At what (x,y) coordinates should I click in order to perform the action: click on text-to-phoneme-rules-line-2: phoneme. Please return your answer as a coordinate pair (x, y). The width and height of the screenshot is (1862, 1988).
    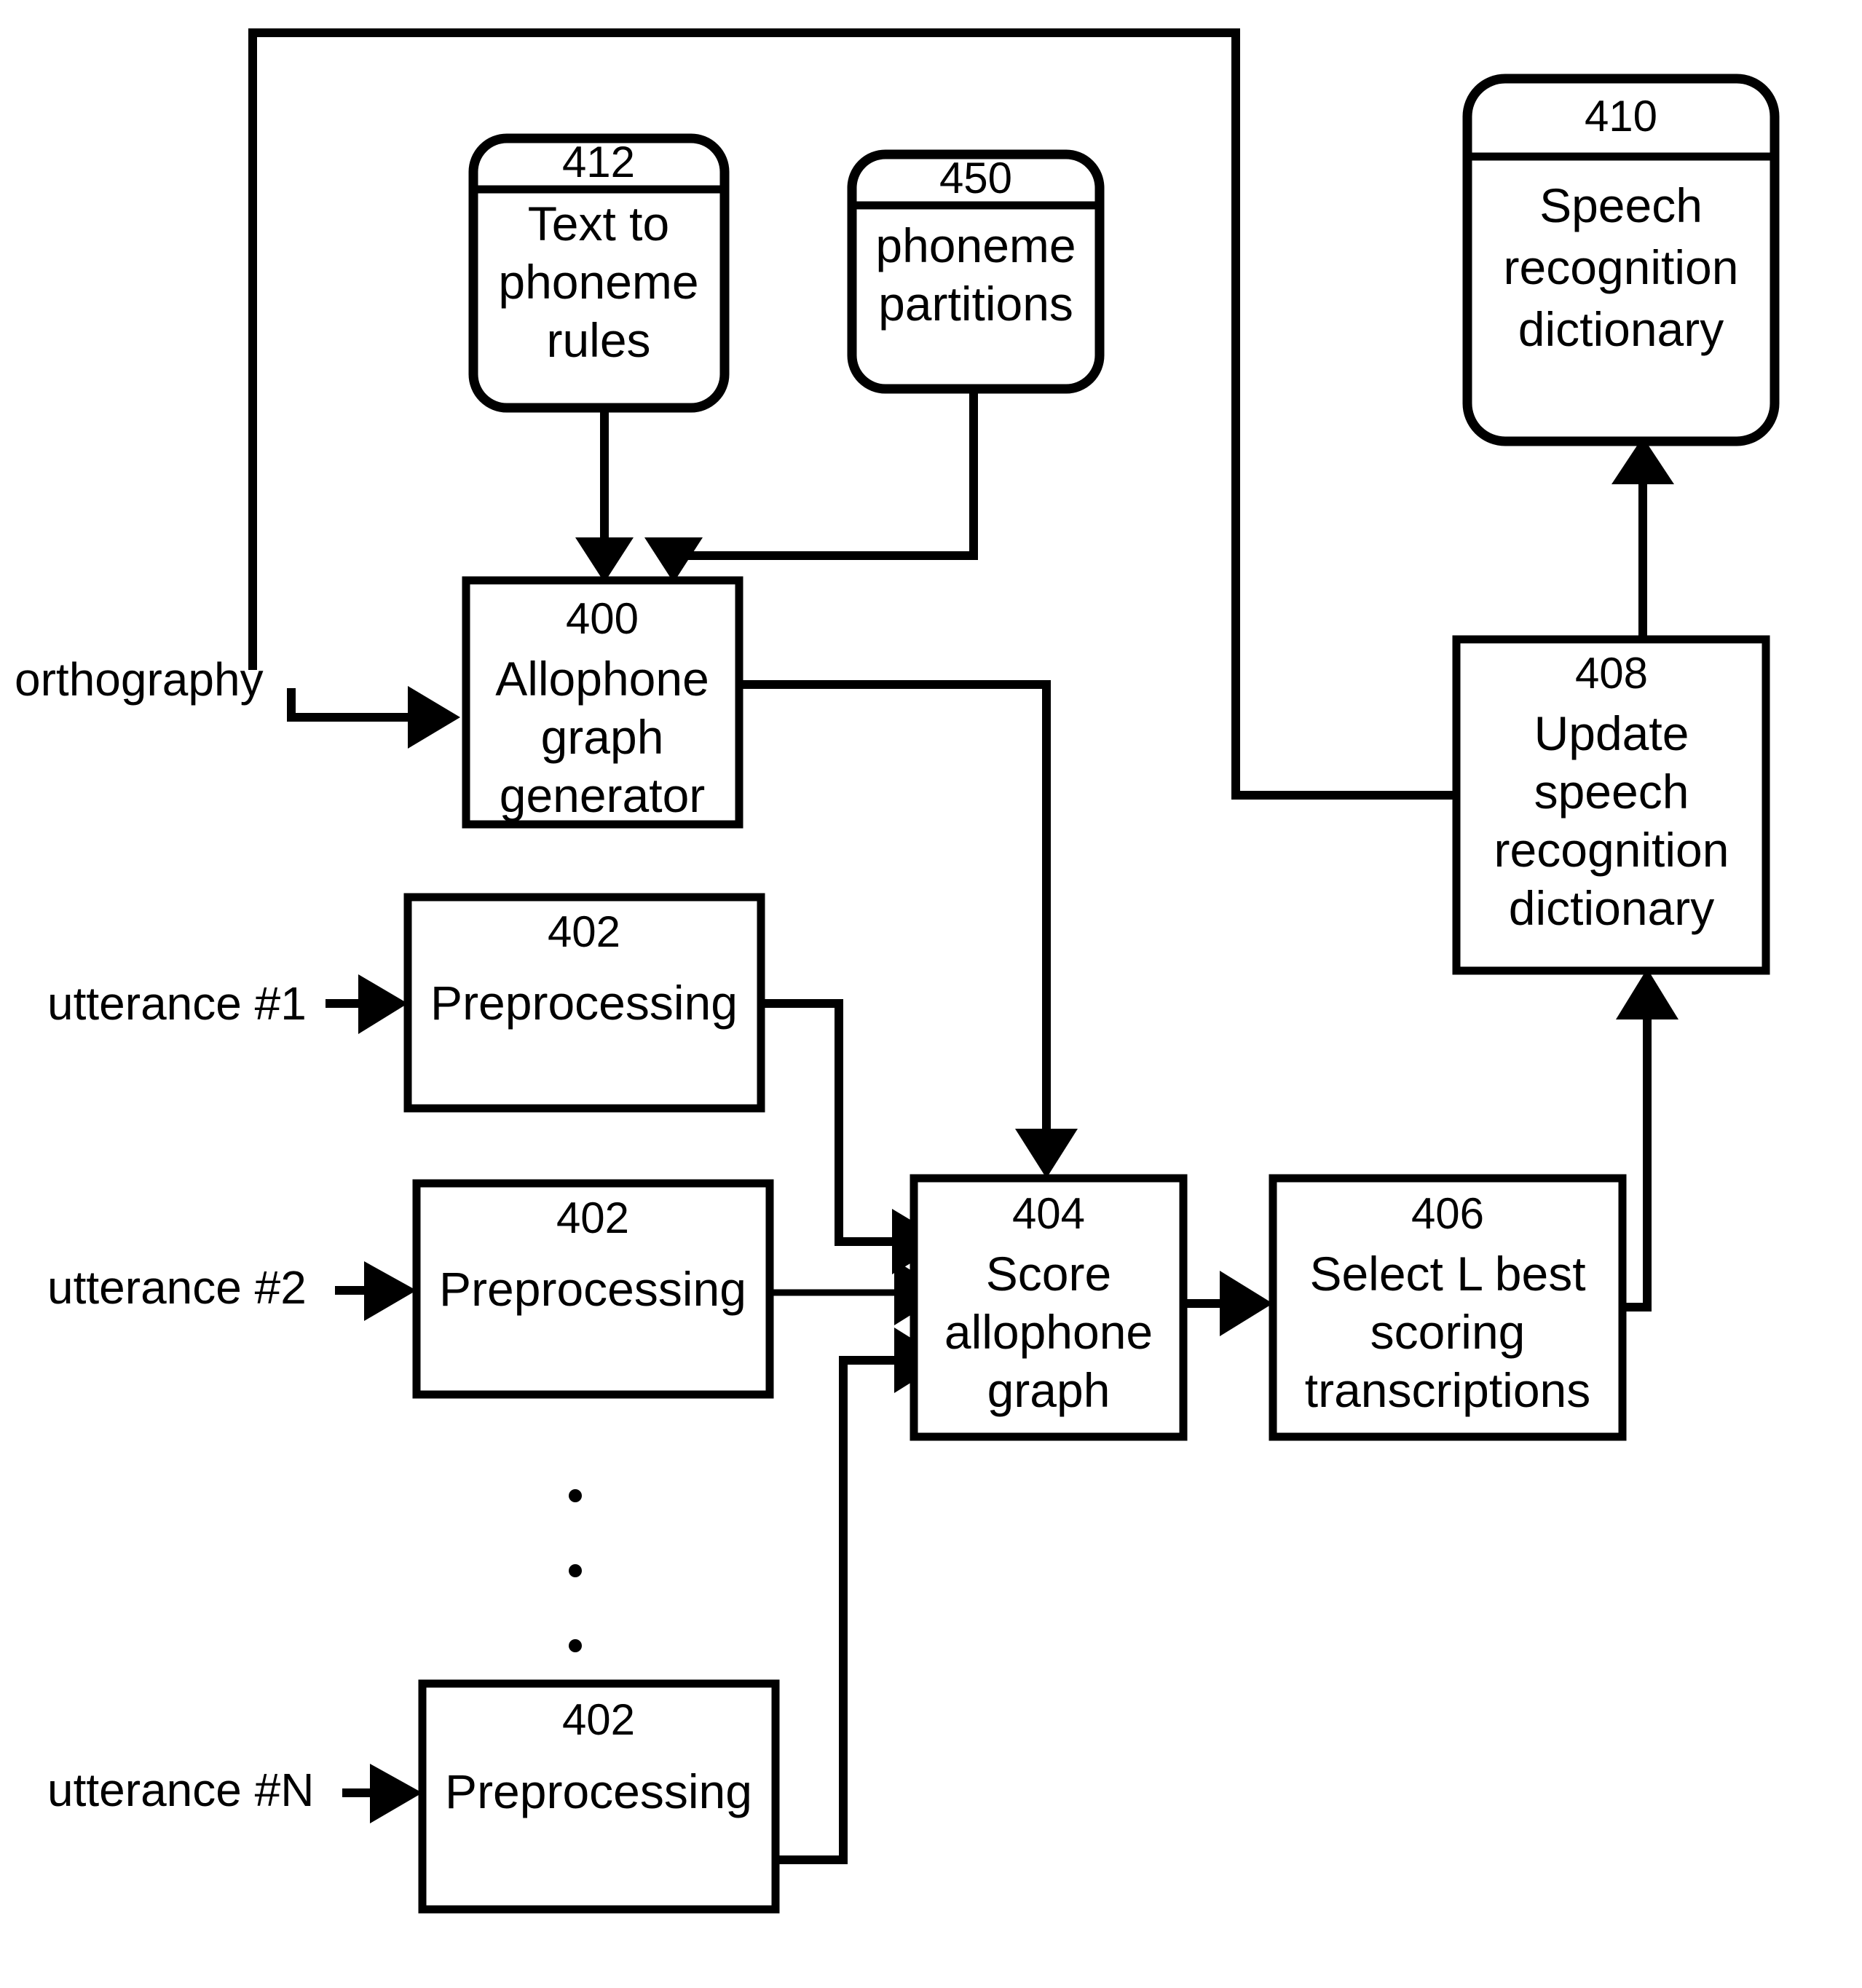
    Looking at the image, I should click on (598, 282).